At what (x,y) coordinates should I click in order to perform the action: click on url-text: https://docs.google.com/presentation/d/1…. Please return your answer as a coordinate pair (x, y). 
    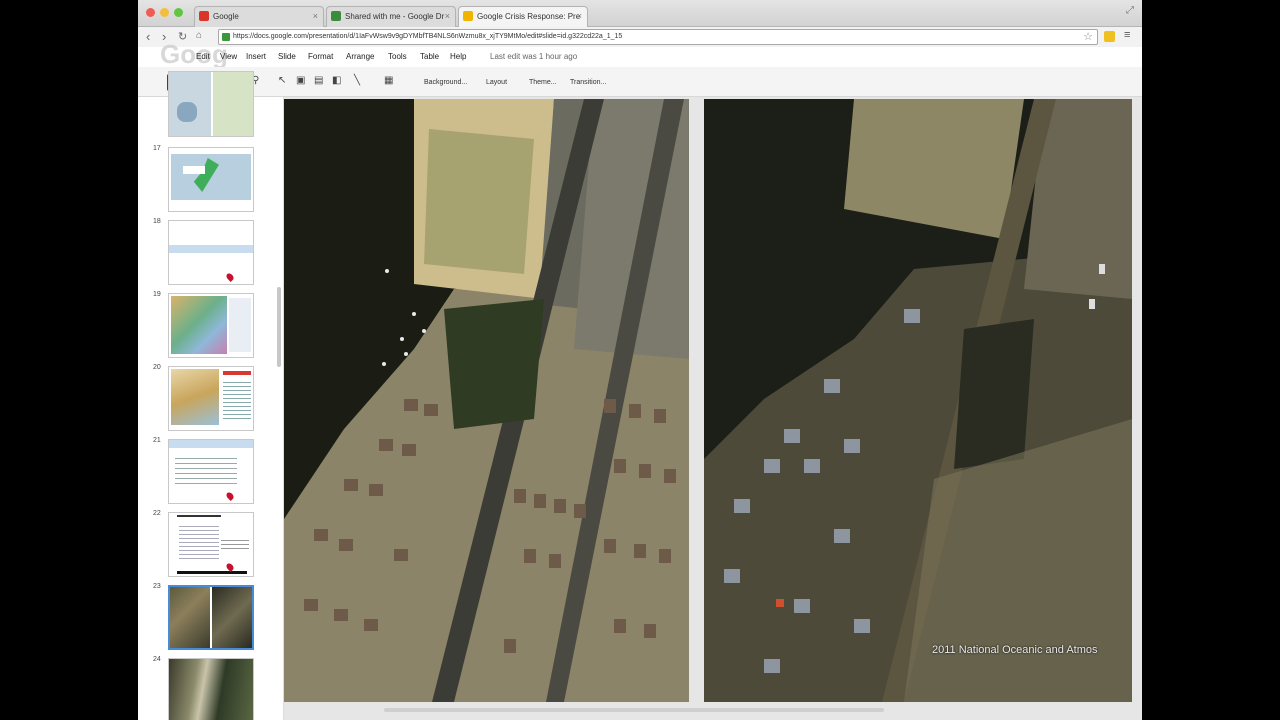
    Looking at the image, I should click on (428, 36).